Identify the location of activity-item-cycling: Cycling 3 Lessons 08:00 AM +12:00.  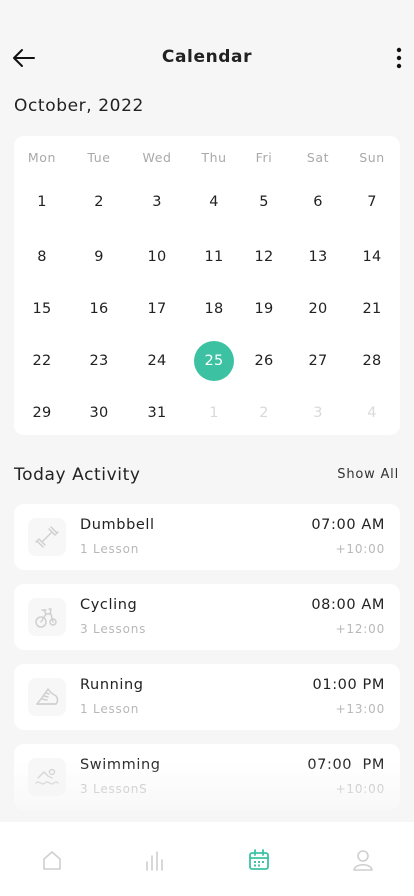
(207, 617).